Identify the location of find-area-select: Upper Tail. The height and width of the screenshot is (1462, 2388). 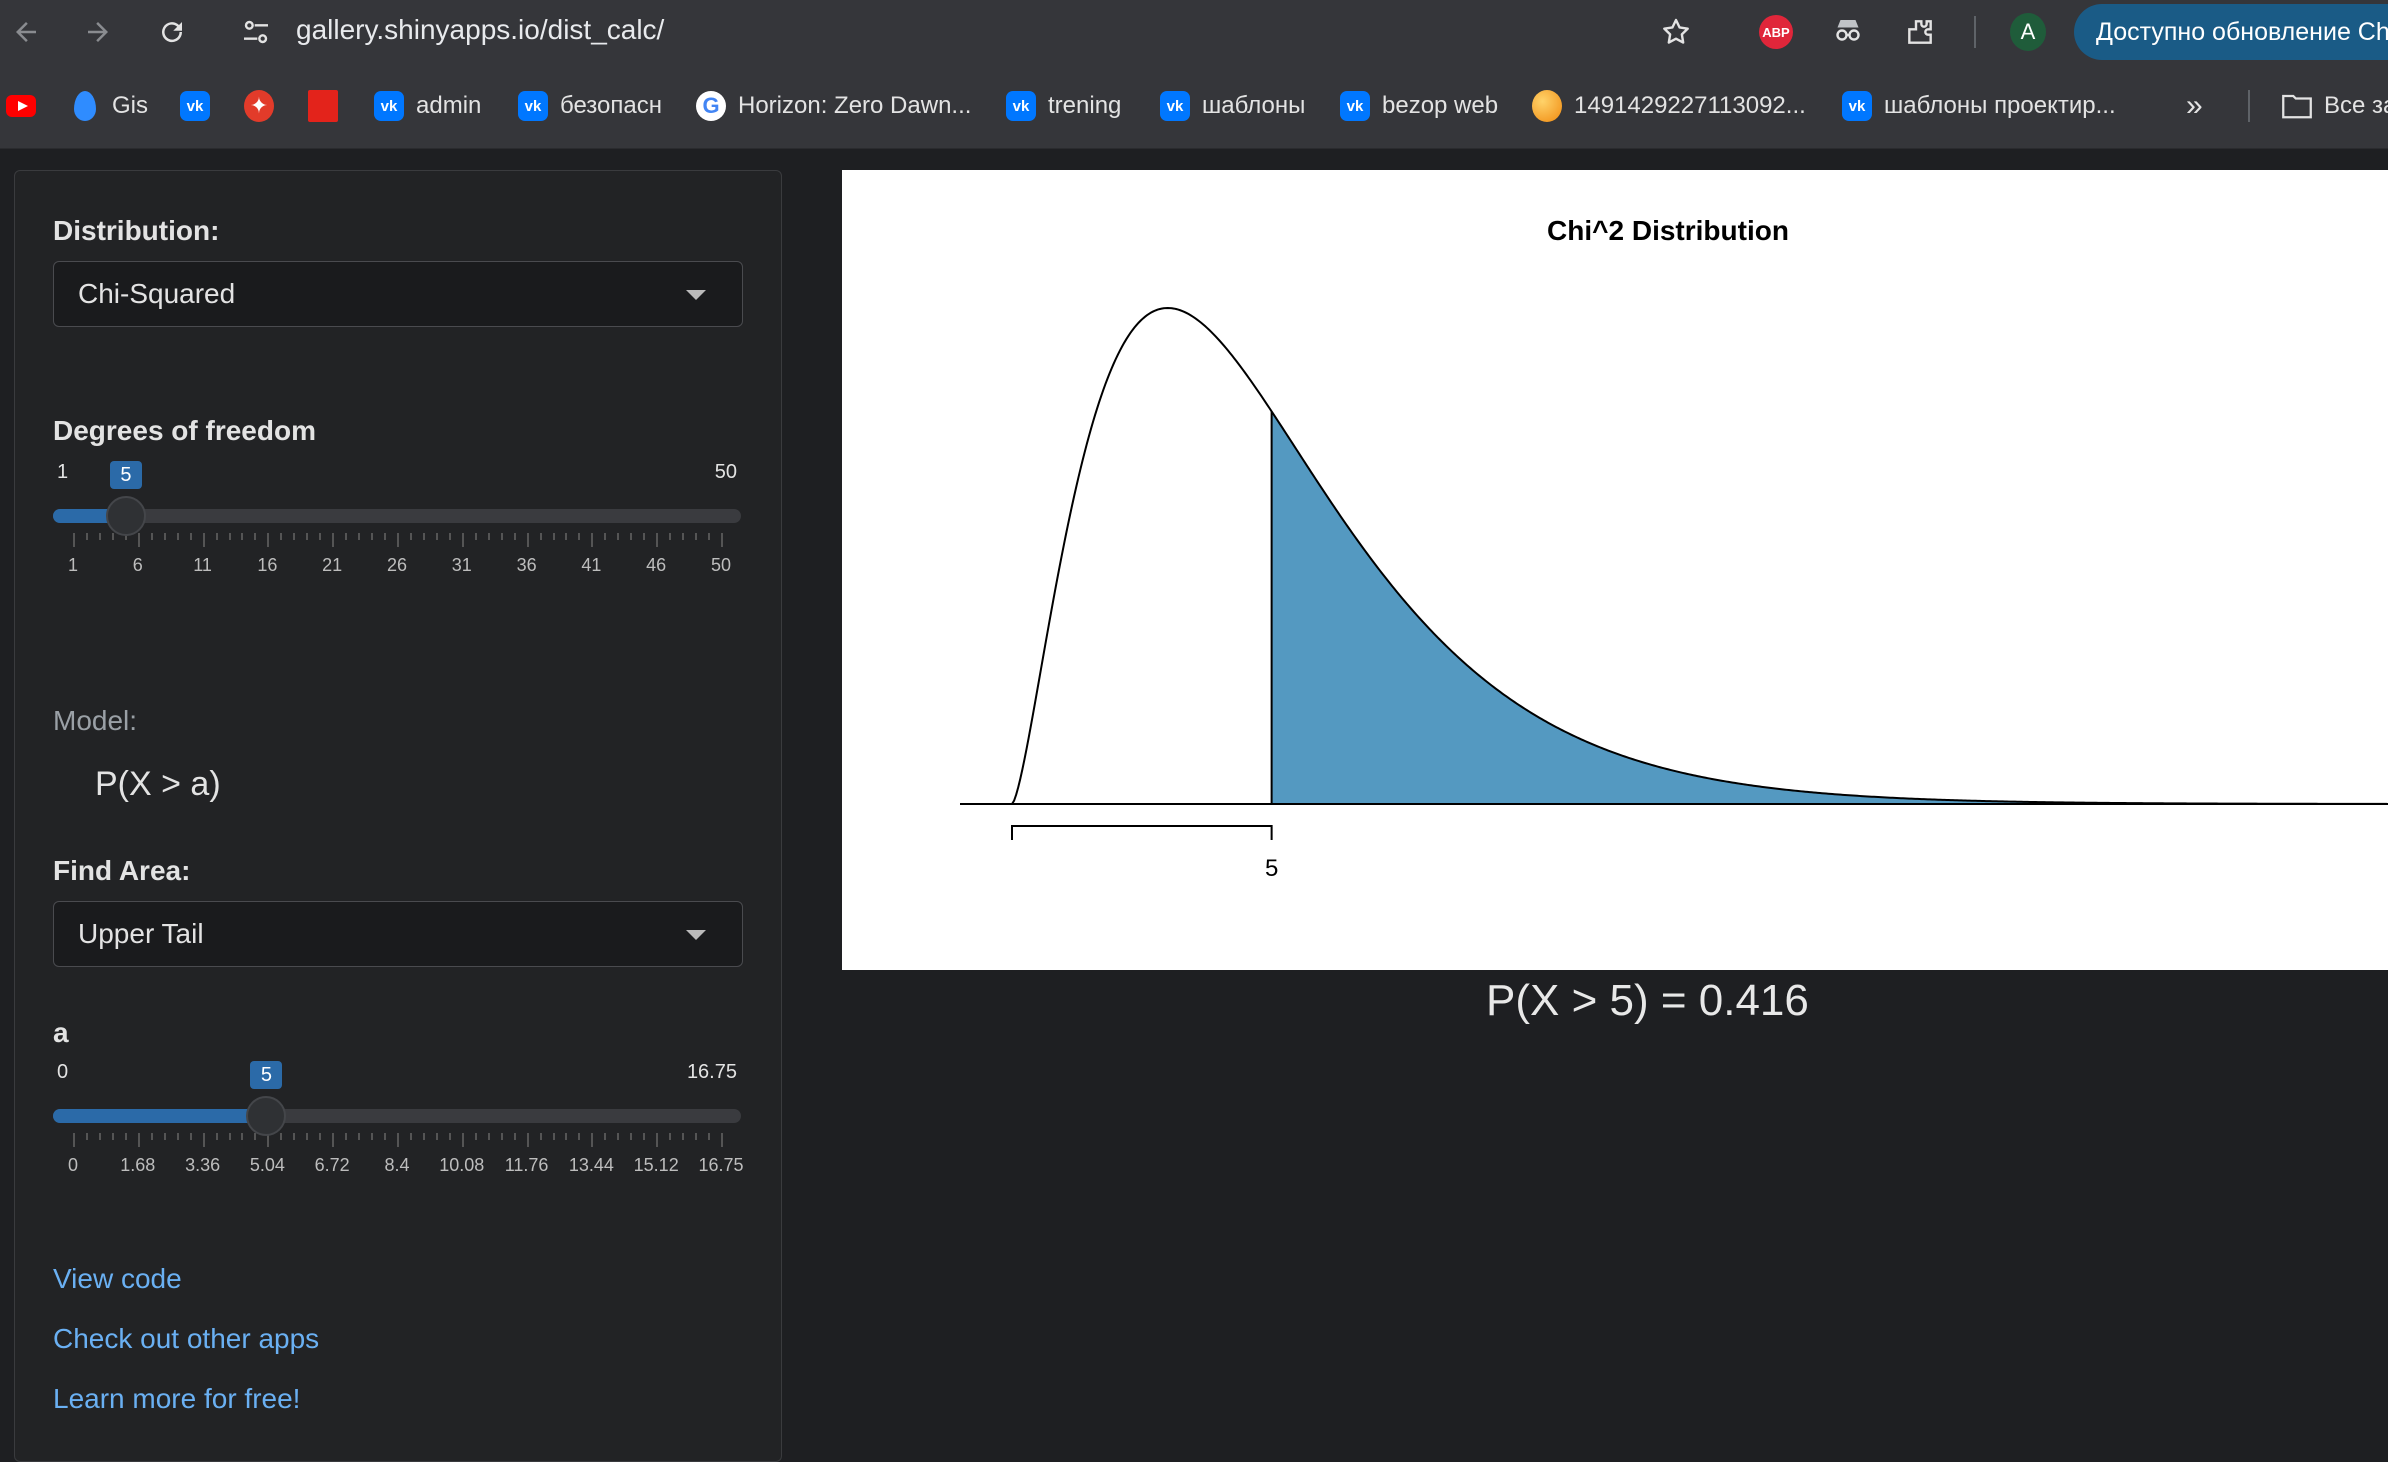
(398, 934).